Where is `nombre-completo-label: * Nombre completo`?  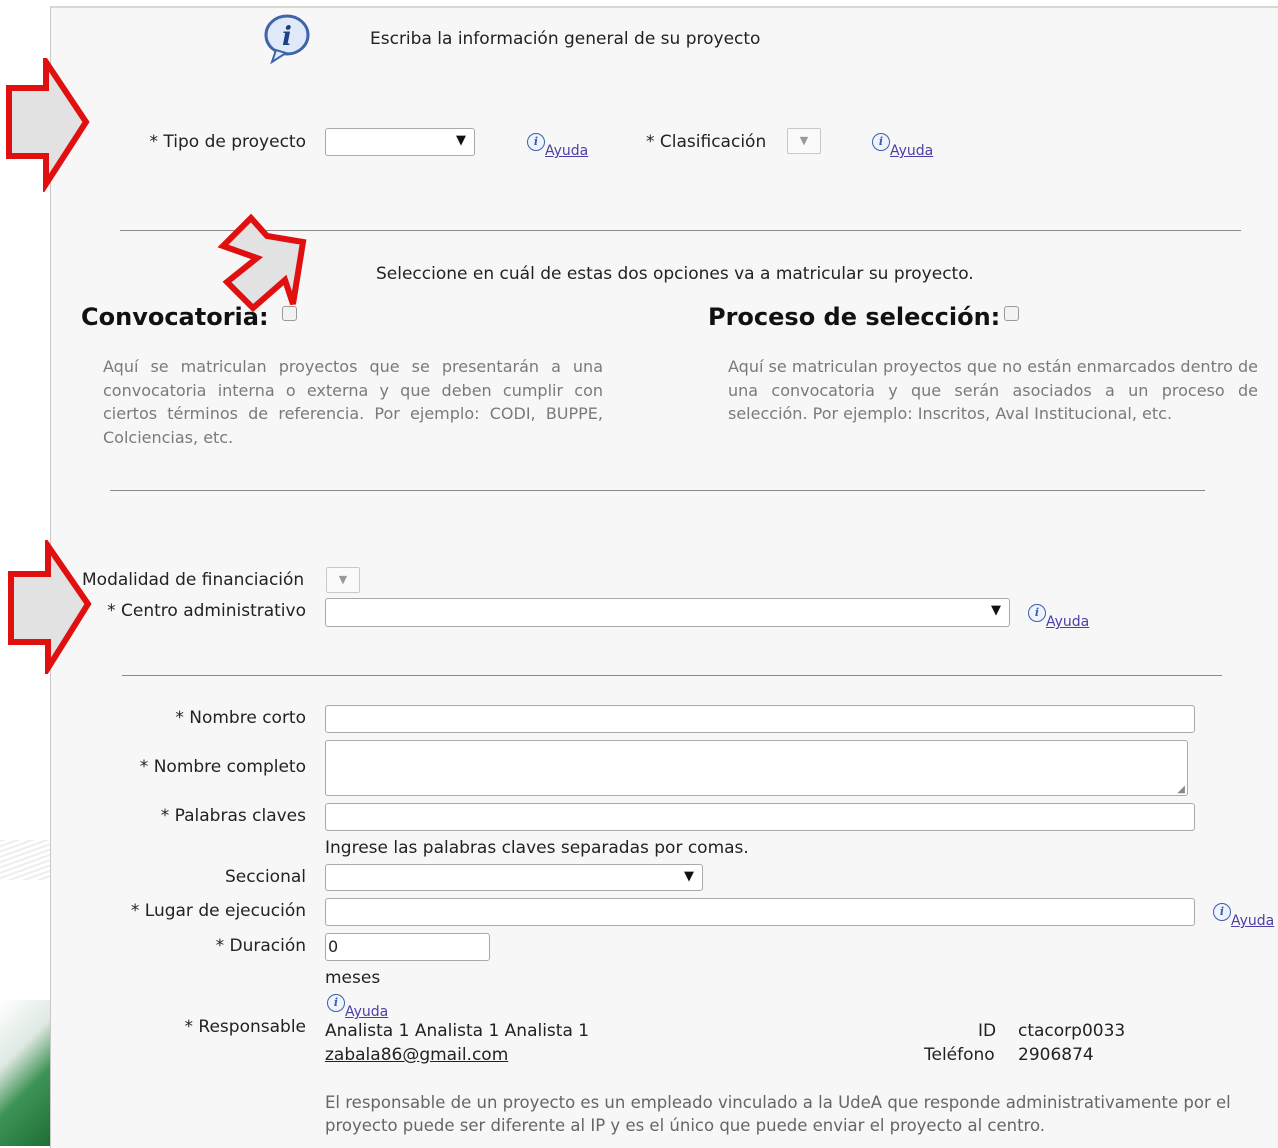 nombre-completo-label: * Nombre completo is located at coordinates (222, 767).